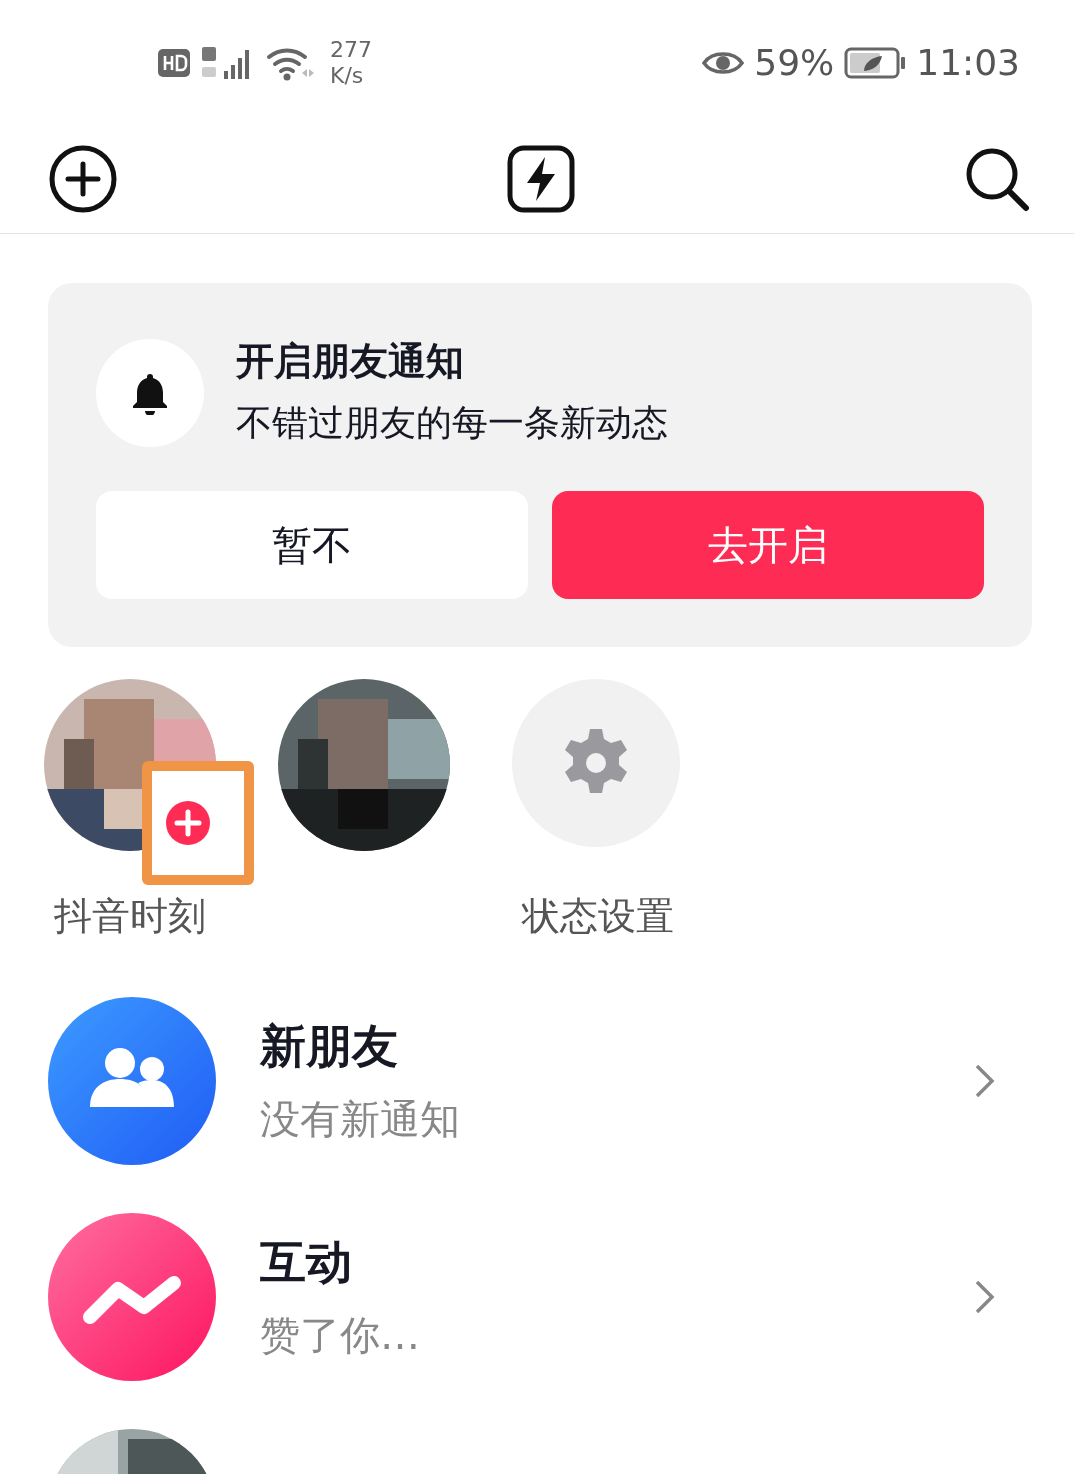  I want to click on people-icon, so click(132, 1081).